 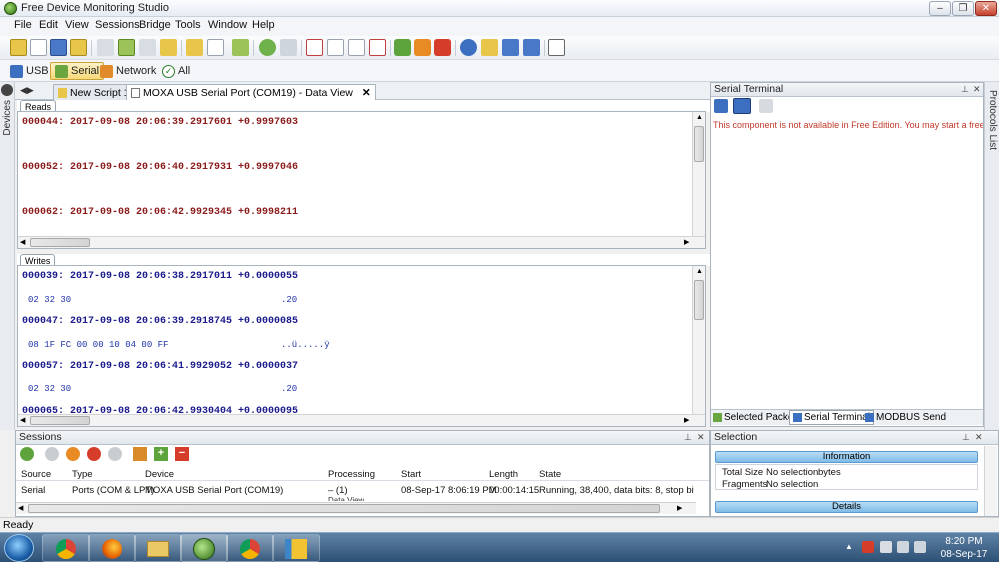 I want to click on session-new-icon, so click(x=314, y=47).